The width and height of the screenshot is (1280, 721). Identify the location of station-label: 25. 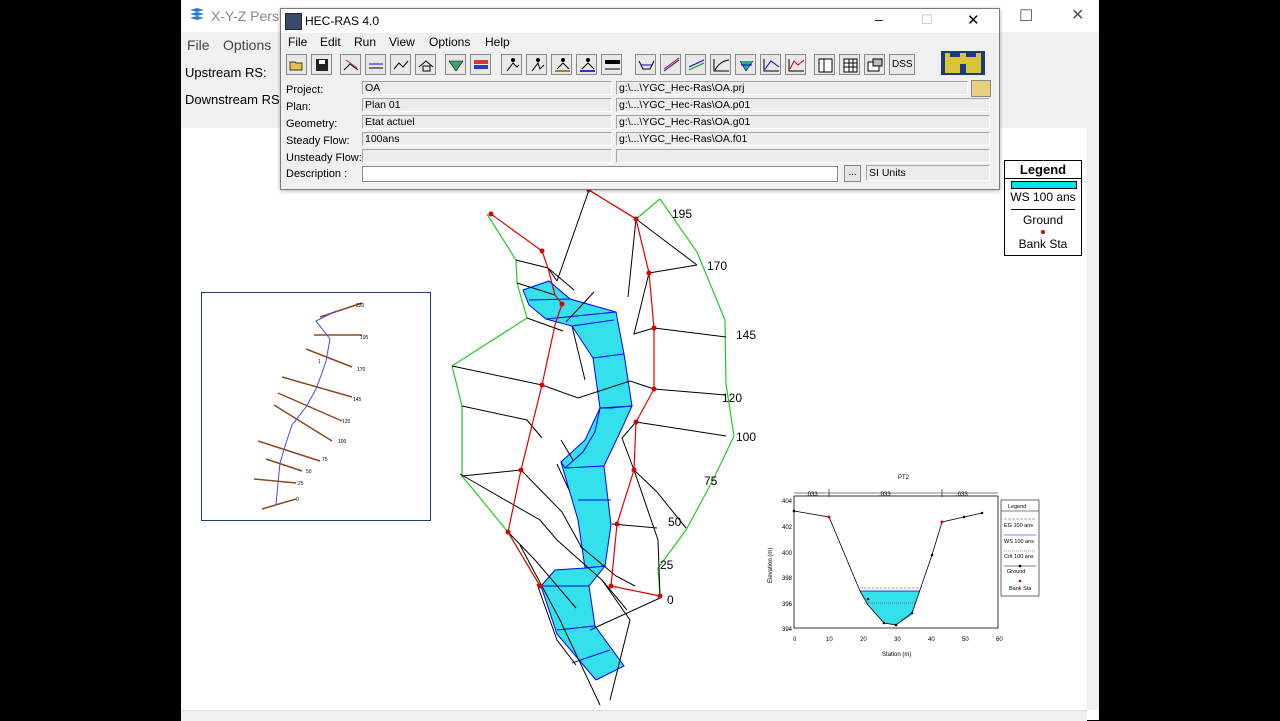
(667, 565).